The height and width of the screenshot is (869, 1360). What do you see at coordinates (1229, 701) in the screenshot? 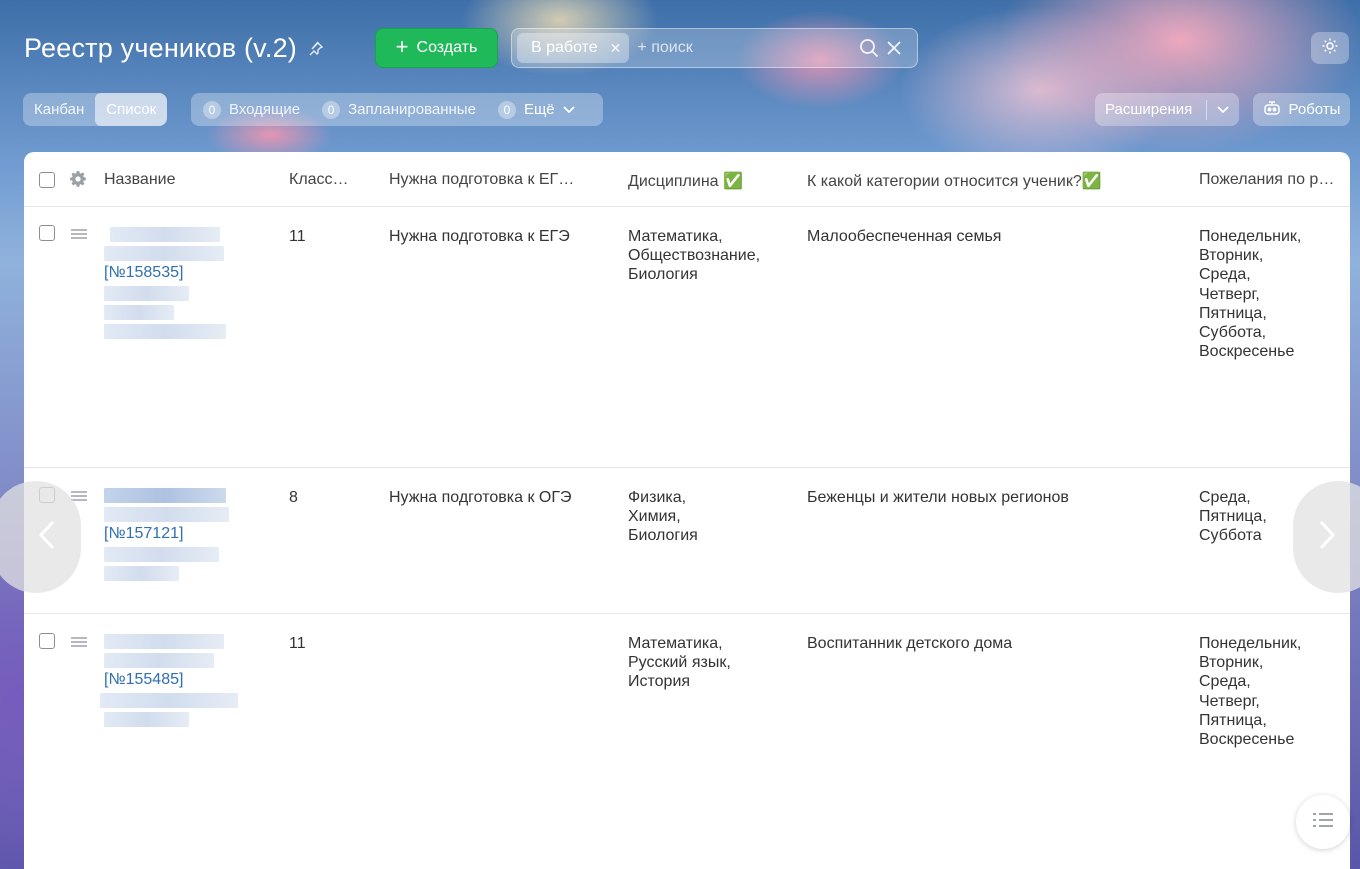
I see `day-item: Четверг,` at bounding box center [1229, 701].